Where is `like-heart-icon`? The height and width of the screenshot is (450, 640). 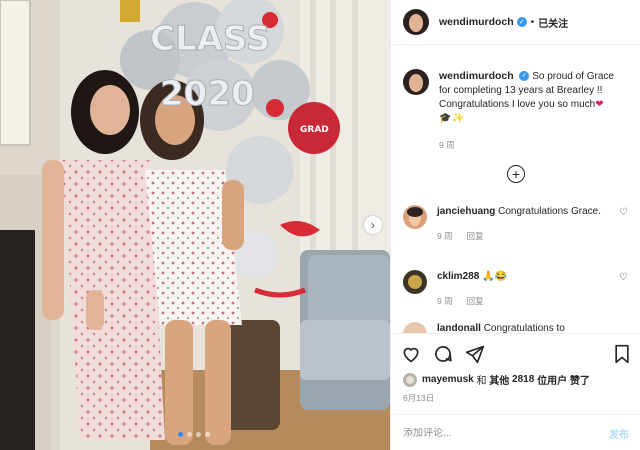
like-heart-icon is located at coordinates (411, 354).